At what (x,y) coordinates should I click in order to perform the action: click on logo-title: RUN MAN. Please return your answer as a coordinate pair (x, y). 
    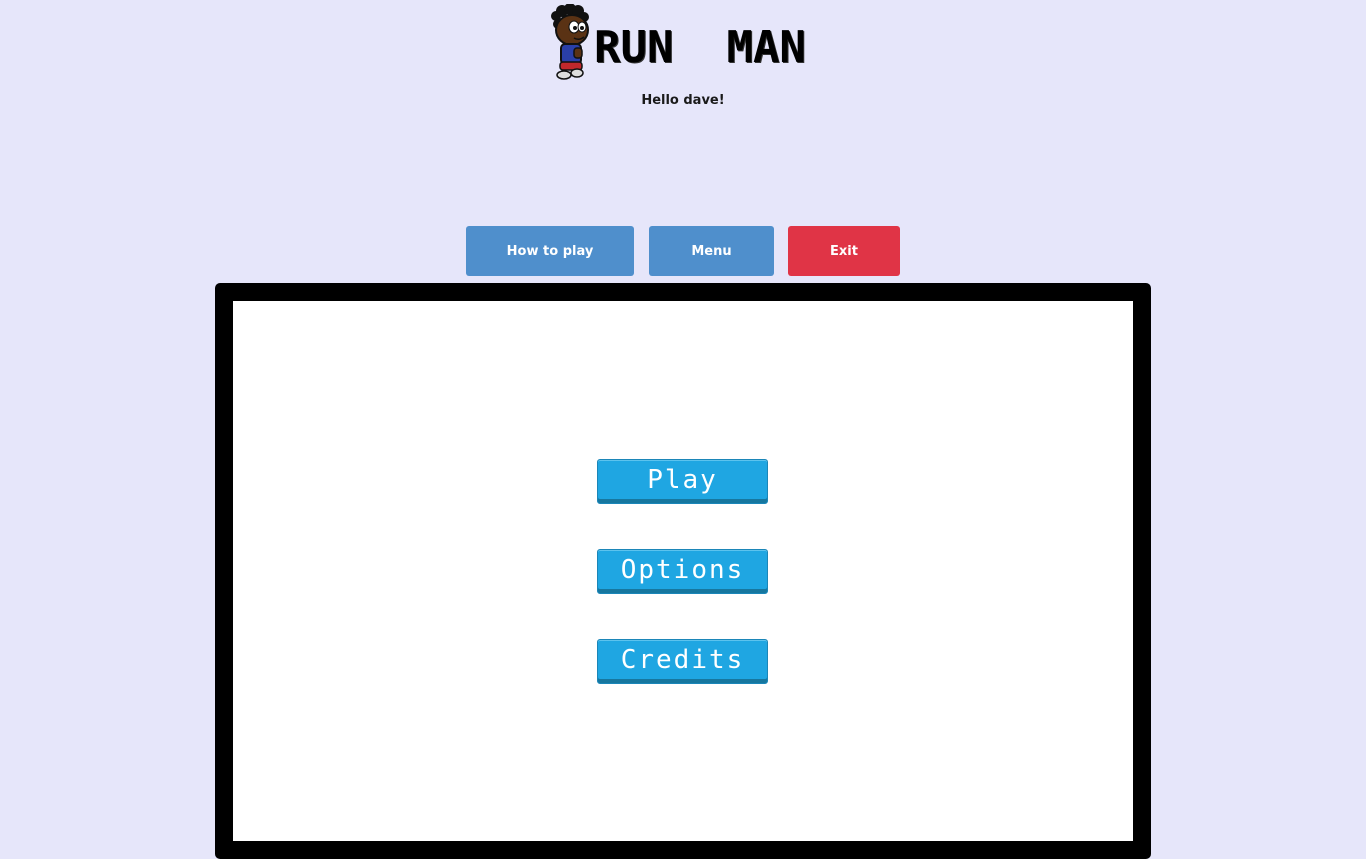
    Looking at the image, I should click on (700, 47).